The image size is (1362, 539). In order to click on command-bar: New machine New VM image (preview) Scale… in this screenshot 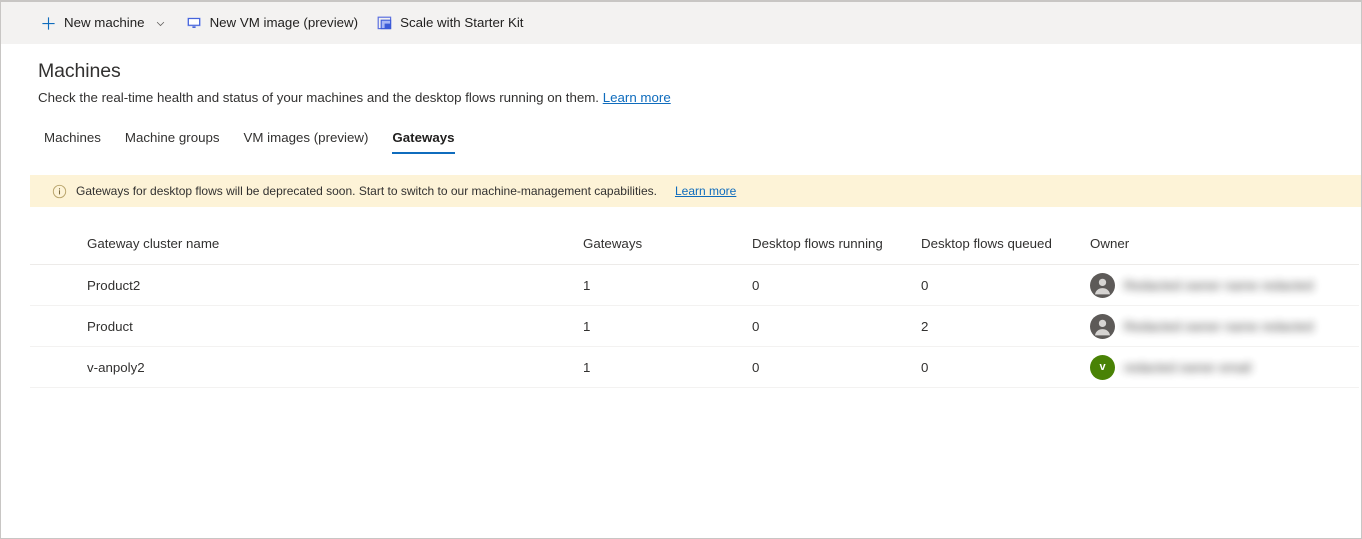, I will do `click(681, 23)`.